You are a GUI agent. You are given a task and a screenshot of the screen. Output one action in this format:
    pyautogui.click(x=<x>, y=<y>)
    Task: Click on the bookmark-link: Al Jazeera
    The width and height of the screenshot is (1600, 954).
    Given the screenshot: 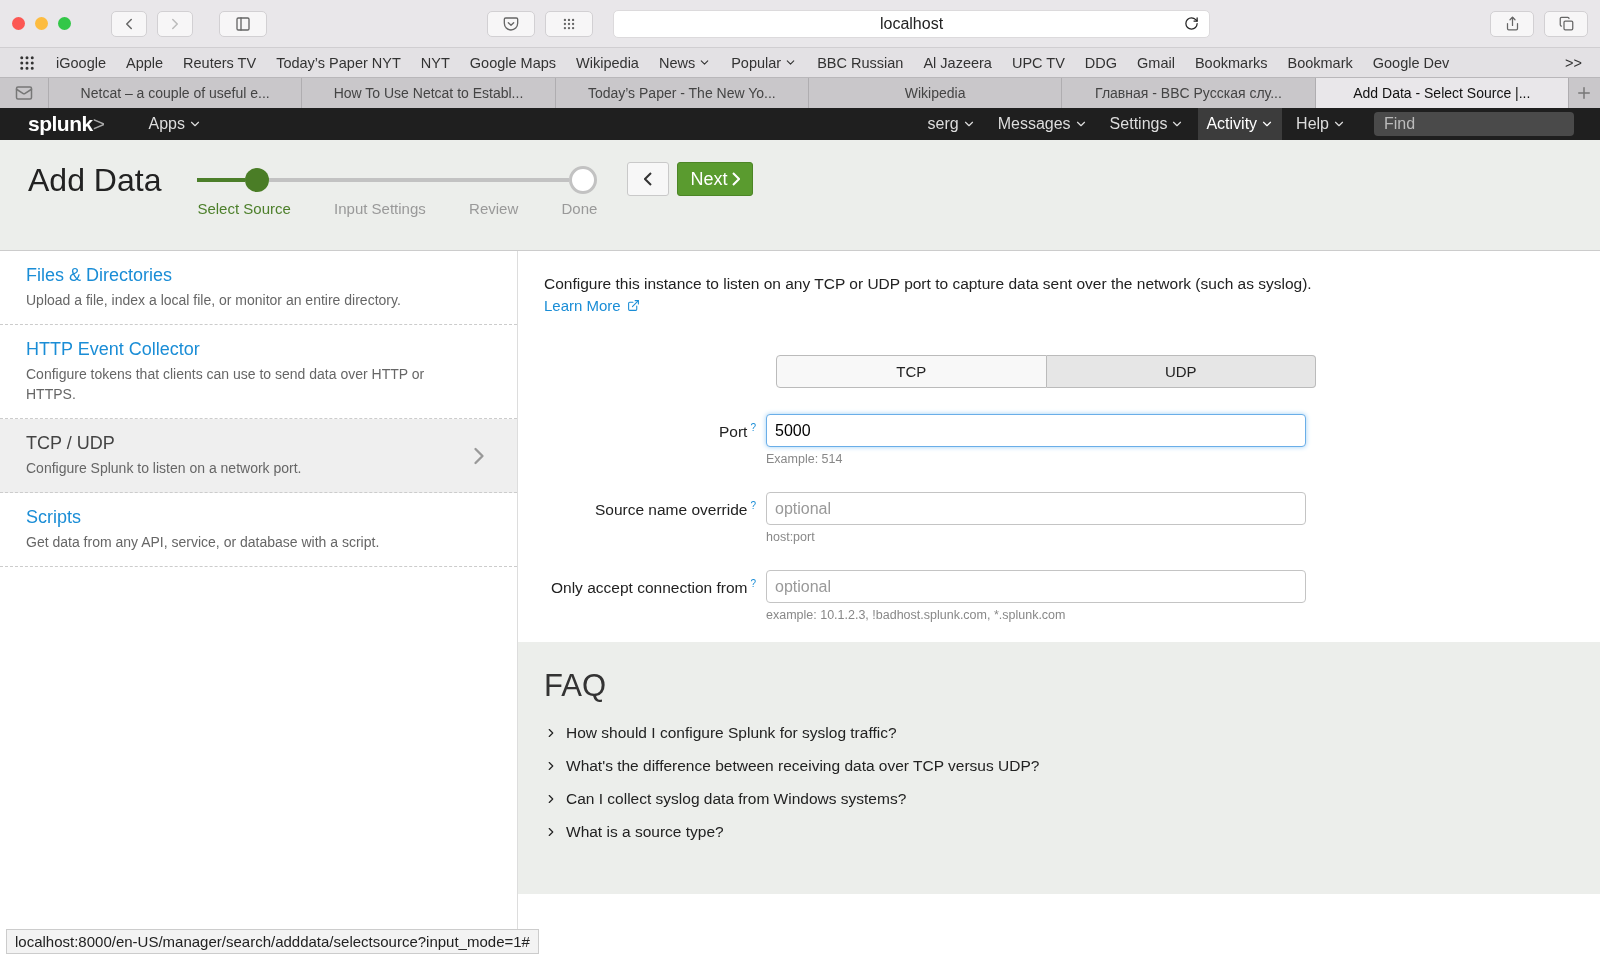 What is the action you would take?
    pyautogui.click(x=957, y=62)
    